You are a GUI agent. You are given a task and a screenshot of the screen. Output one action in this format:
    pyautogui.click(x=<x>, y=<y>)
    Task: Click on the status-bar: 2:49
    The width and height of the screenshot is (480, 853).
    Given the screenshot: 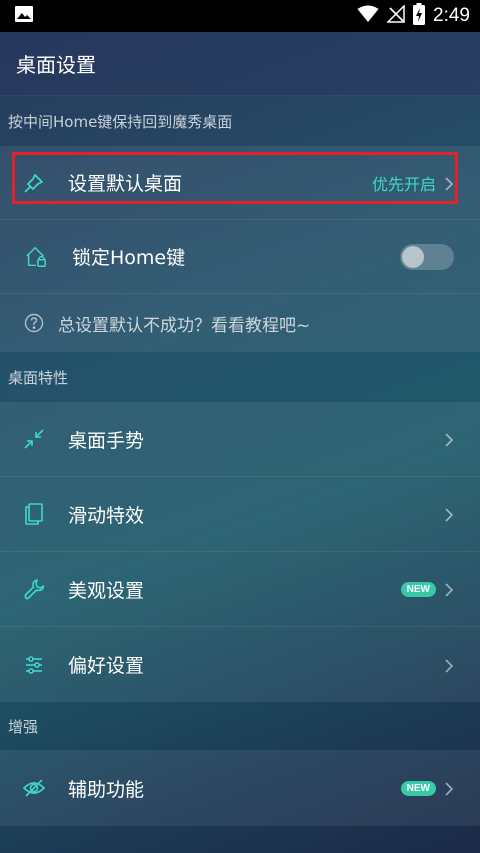 What is the action you would take?
    pyautogui.click(x=240, y=16)
    